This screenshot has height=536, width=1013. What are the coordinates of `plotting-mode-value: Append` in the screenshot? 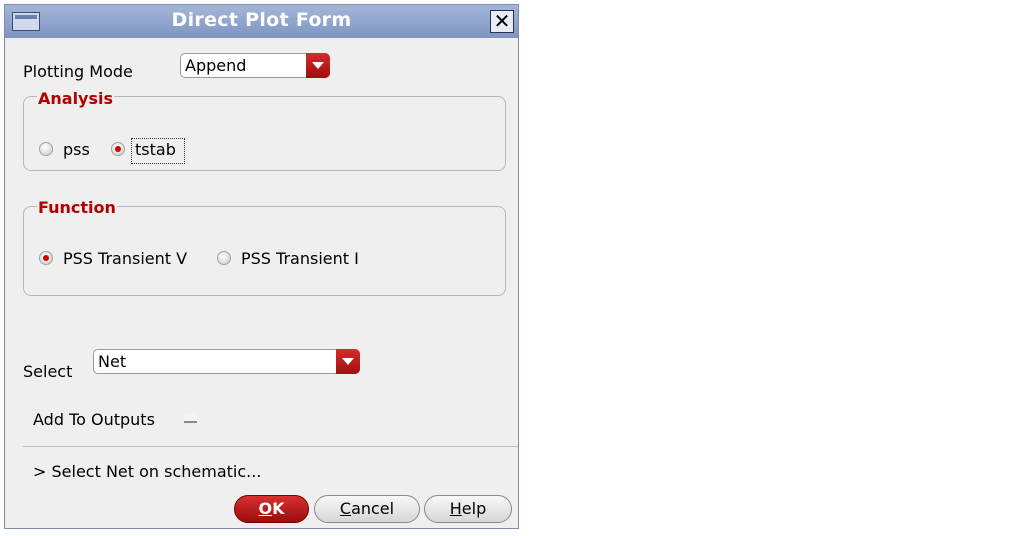 It's located at (216, 65).